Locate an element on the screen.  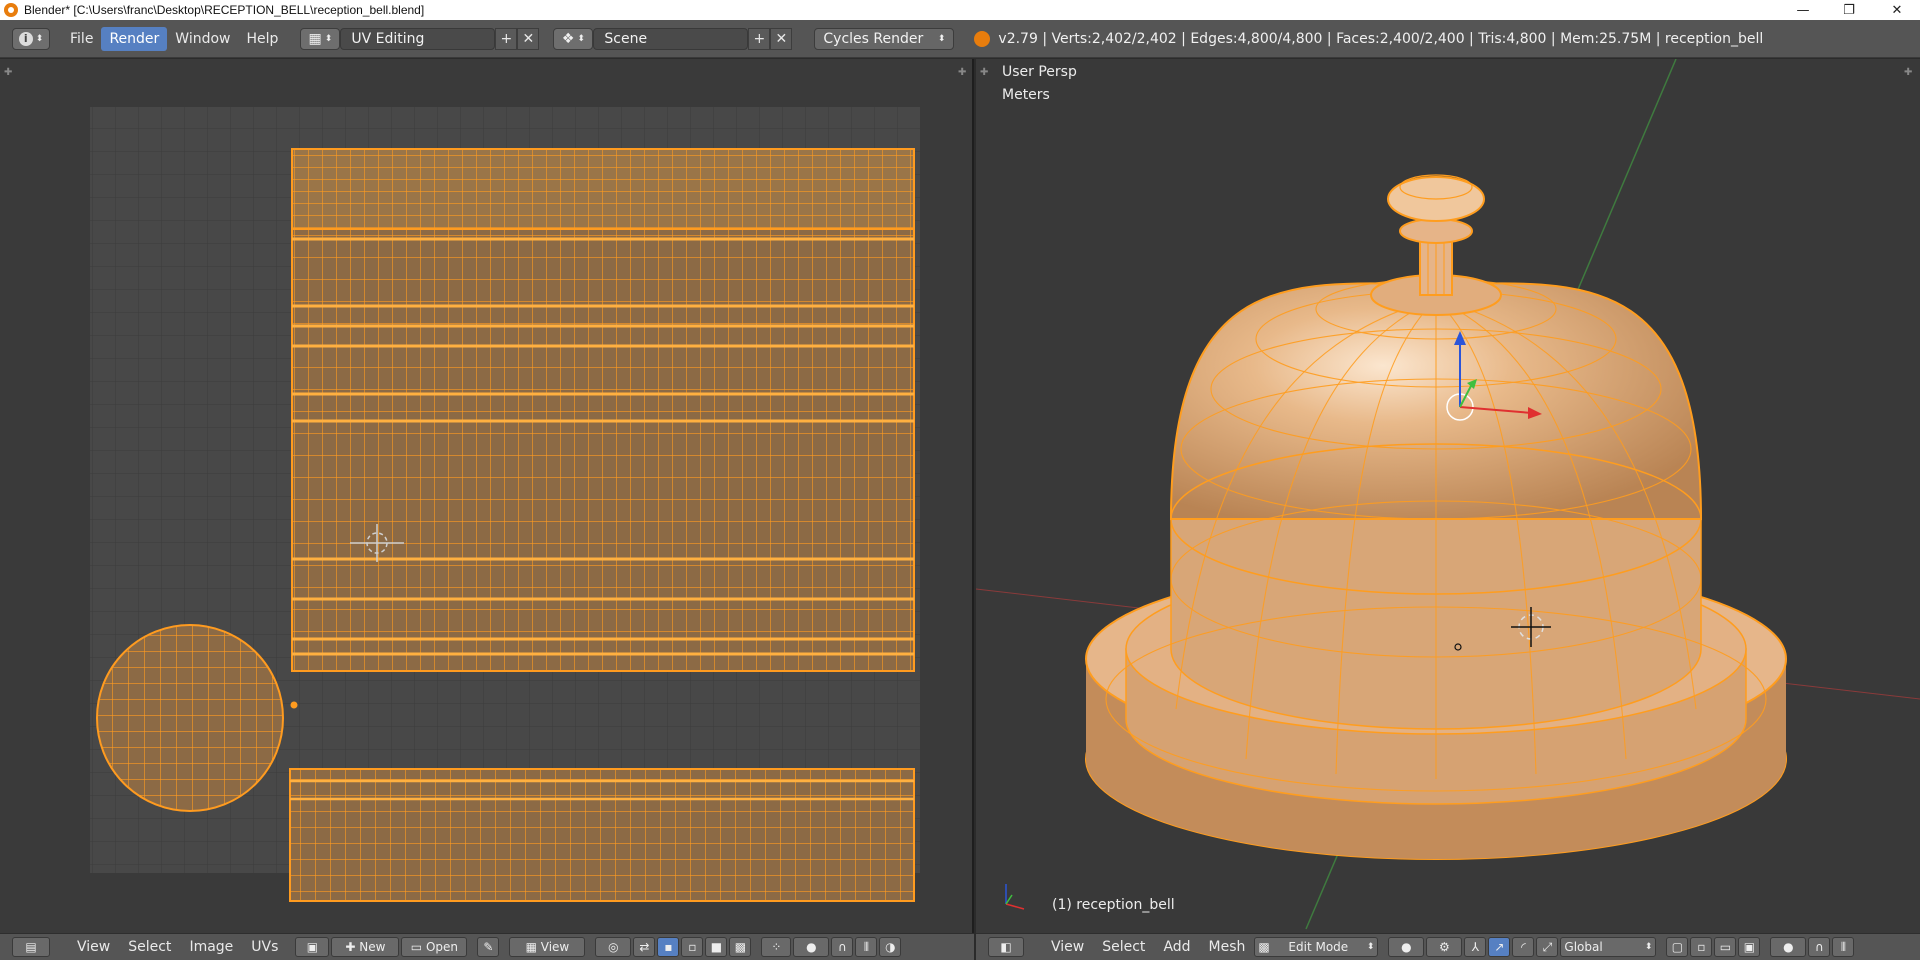
add-scene-icon: + is located at coordinates (759, 38).